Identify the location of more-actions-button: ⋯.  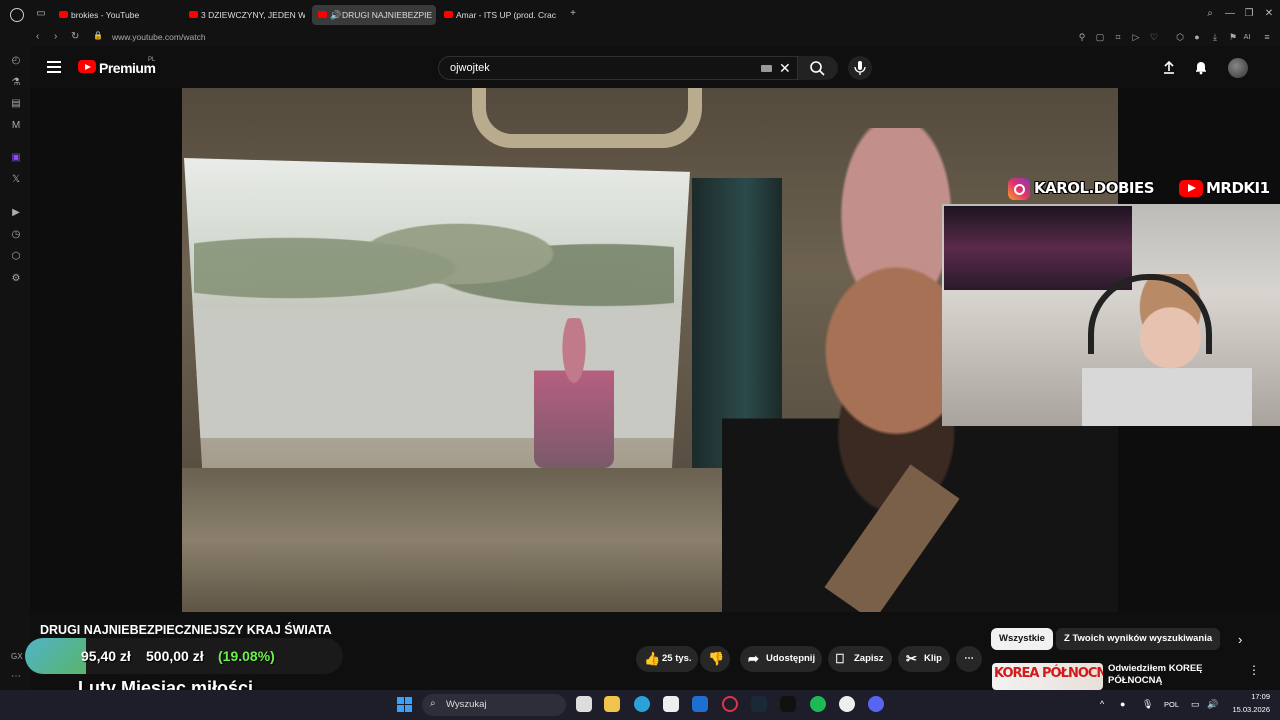
(969, 659).